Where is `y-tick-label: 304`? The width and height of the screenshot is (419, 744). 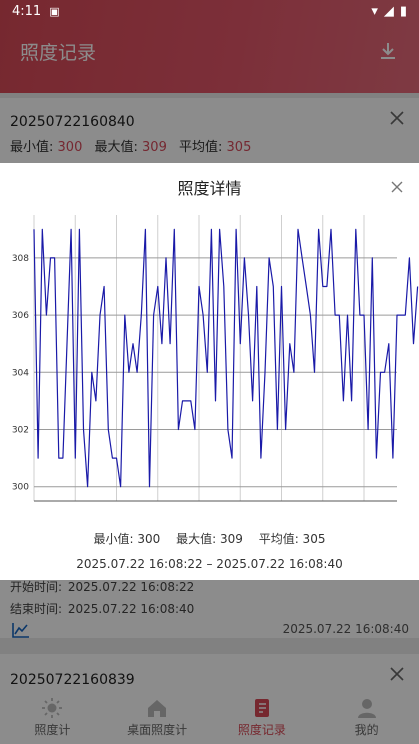
y-tick-label: 304 is located at coordinates (20, 373).